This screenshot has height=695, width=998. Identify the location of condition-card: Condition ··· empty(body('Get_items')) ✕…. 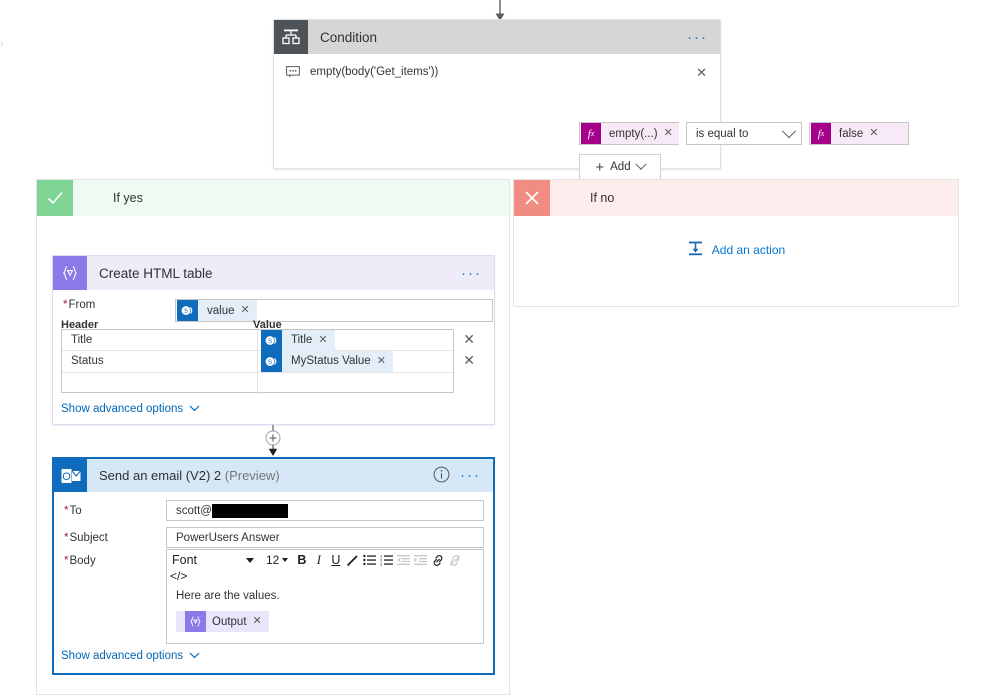
(591, 99).